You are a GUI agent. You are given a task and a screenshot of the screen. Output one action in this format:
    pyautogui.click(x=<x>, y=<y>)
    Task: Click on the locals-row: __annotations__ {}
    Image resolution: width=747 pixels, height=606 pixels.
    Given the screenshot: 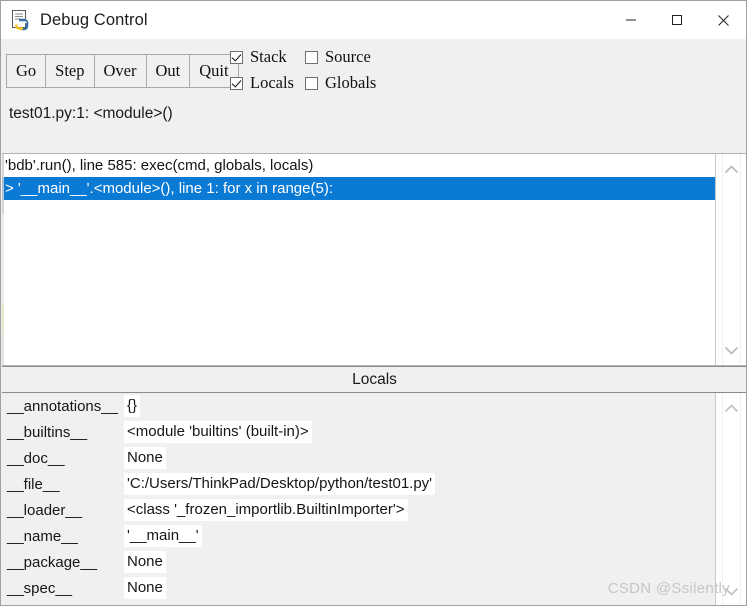 What is the action you would take?
    pyautogui.click(x=358, y=406)
    